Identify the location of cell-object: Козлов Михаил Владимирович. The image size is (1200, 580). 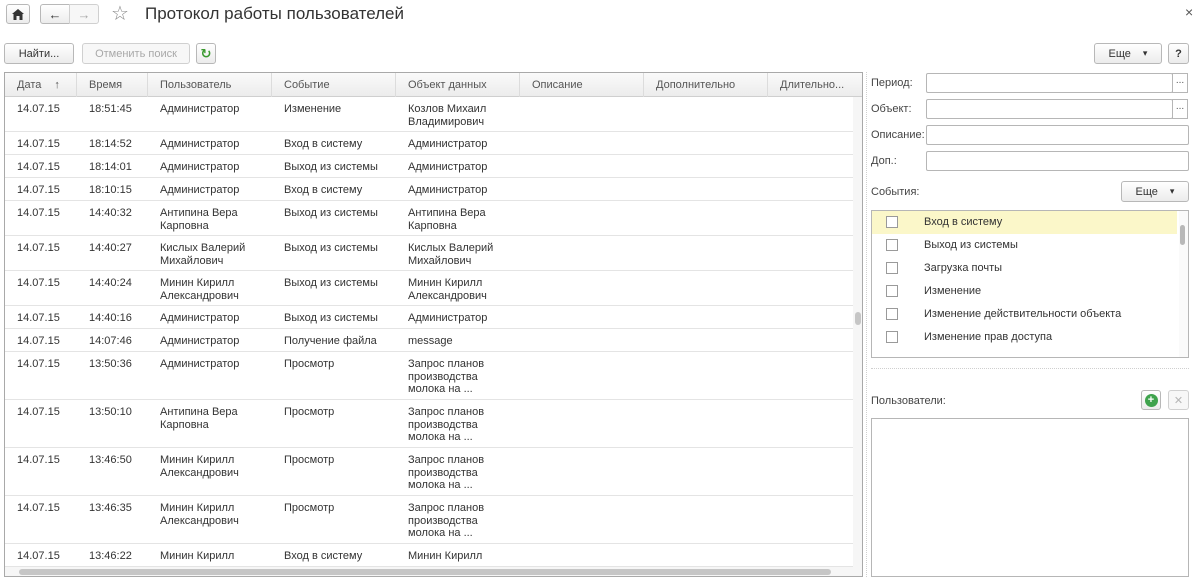
(447, 115).